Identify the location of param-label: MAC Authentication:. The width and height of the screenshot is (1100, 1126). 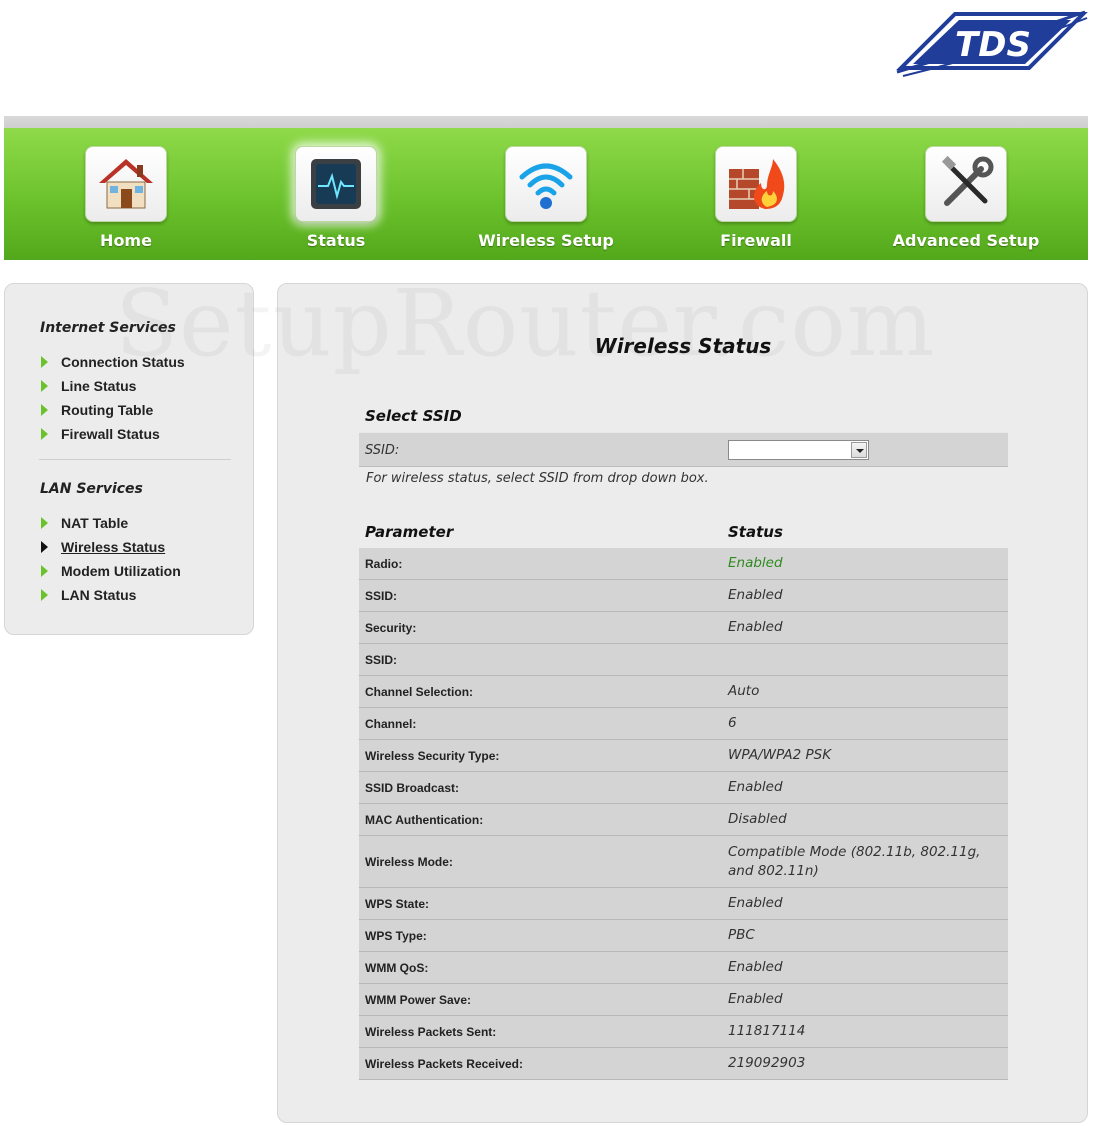
(540, 819).